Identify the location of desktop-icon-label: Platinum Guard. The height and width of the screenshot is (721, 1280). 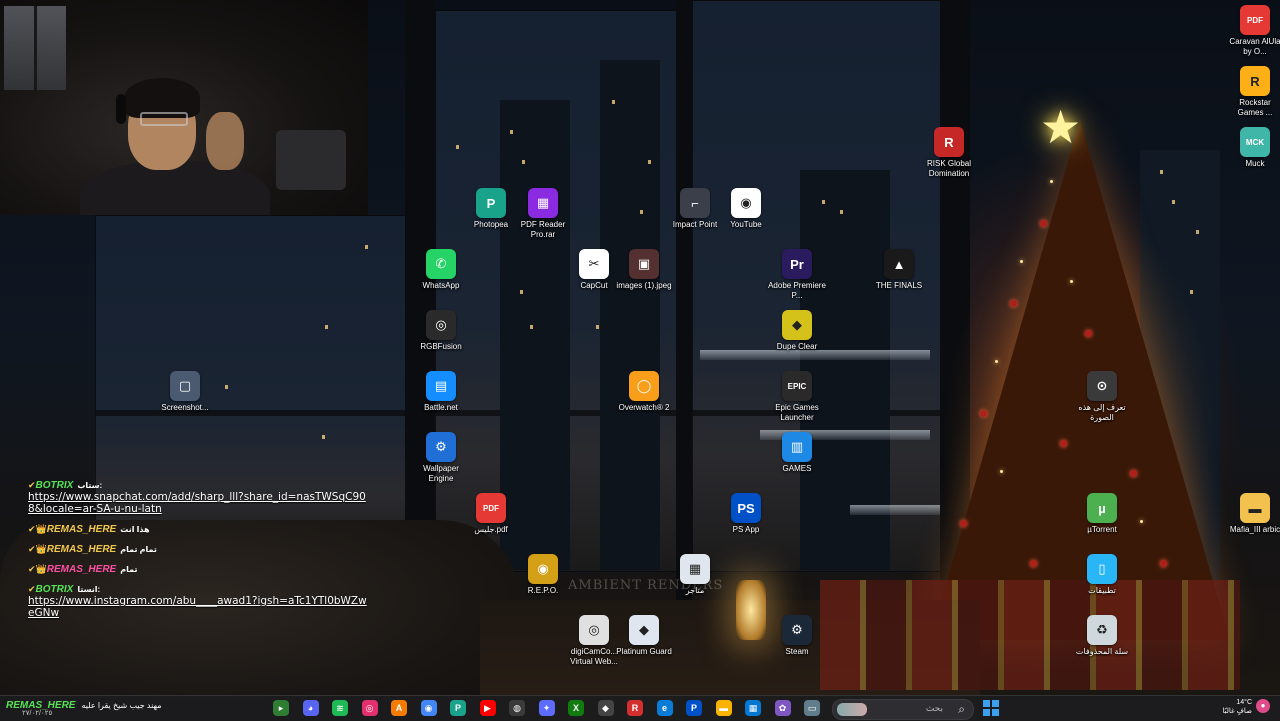
(644, 651).